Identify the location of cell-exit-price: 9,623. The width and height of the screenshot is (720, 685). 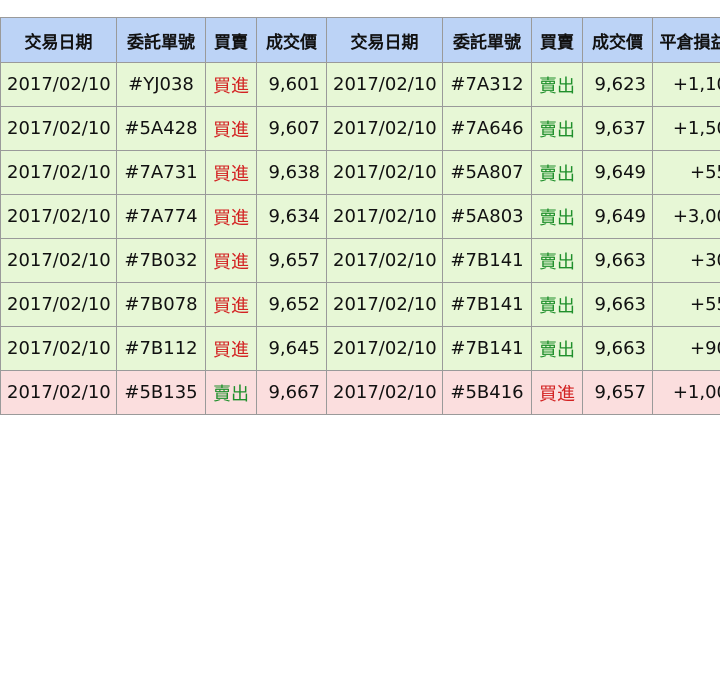
(617, 84).